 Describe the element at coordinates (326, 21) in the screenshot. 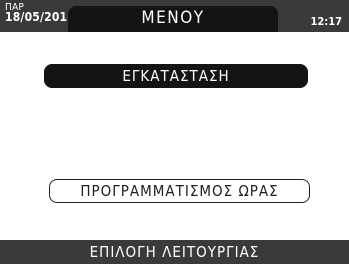

I see `clock-label: 12:17` at that location.